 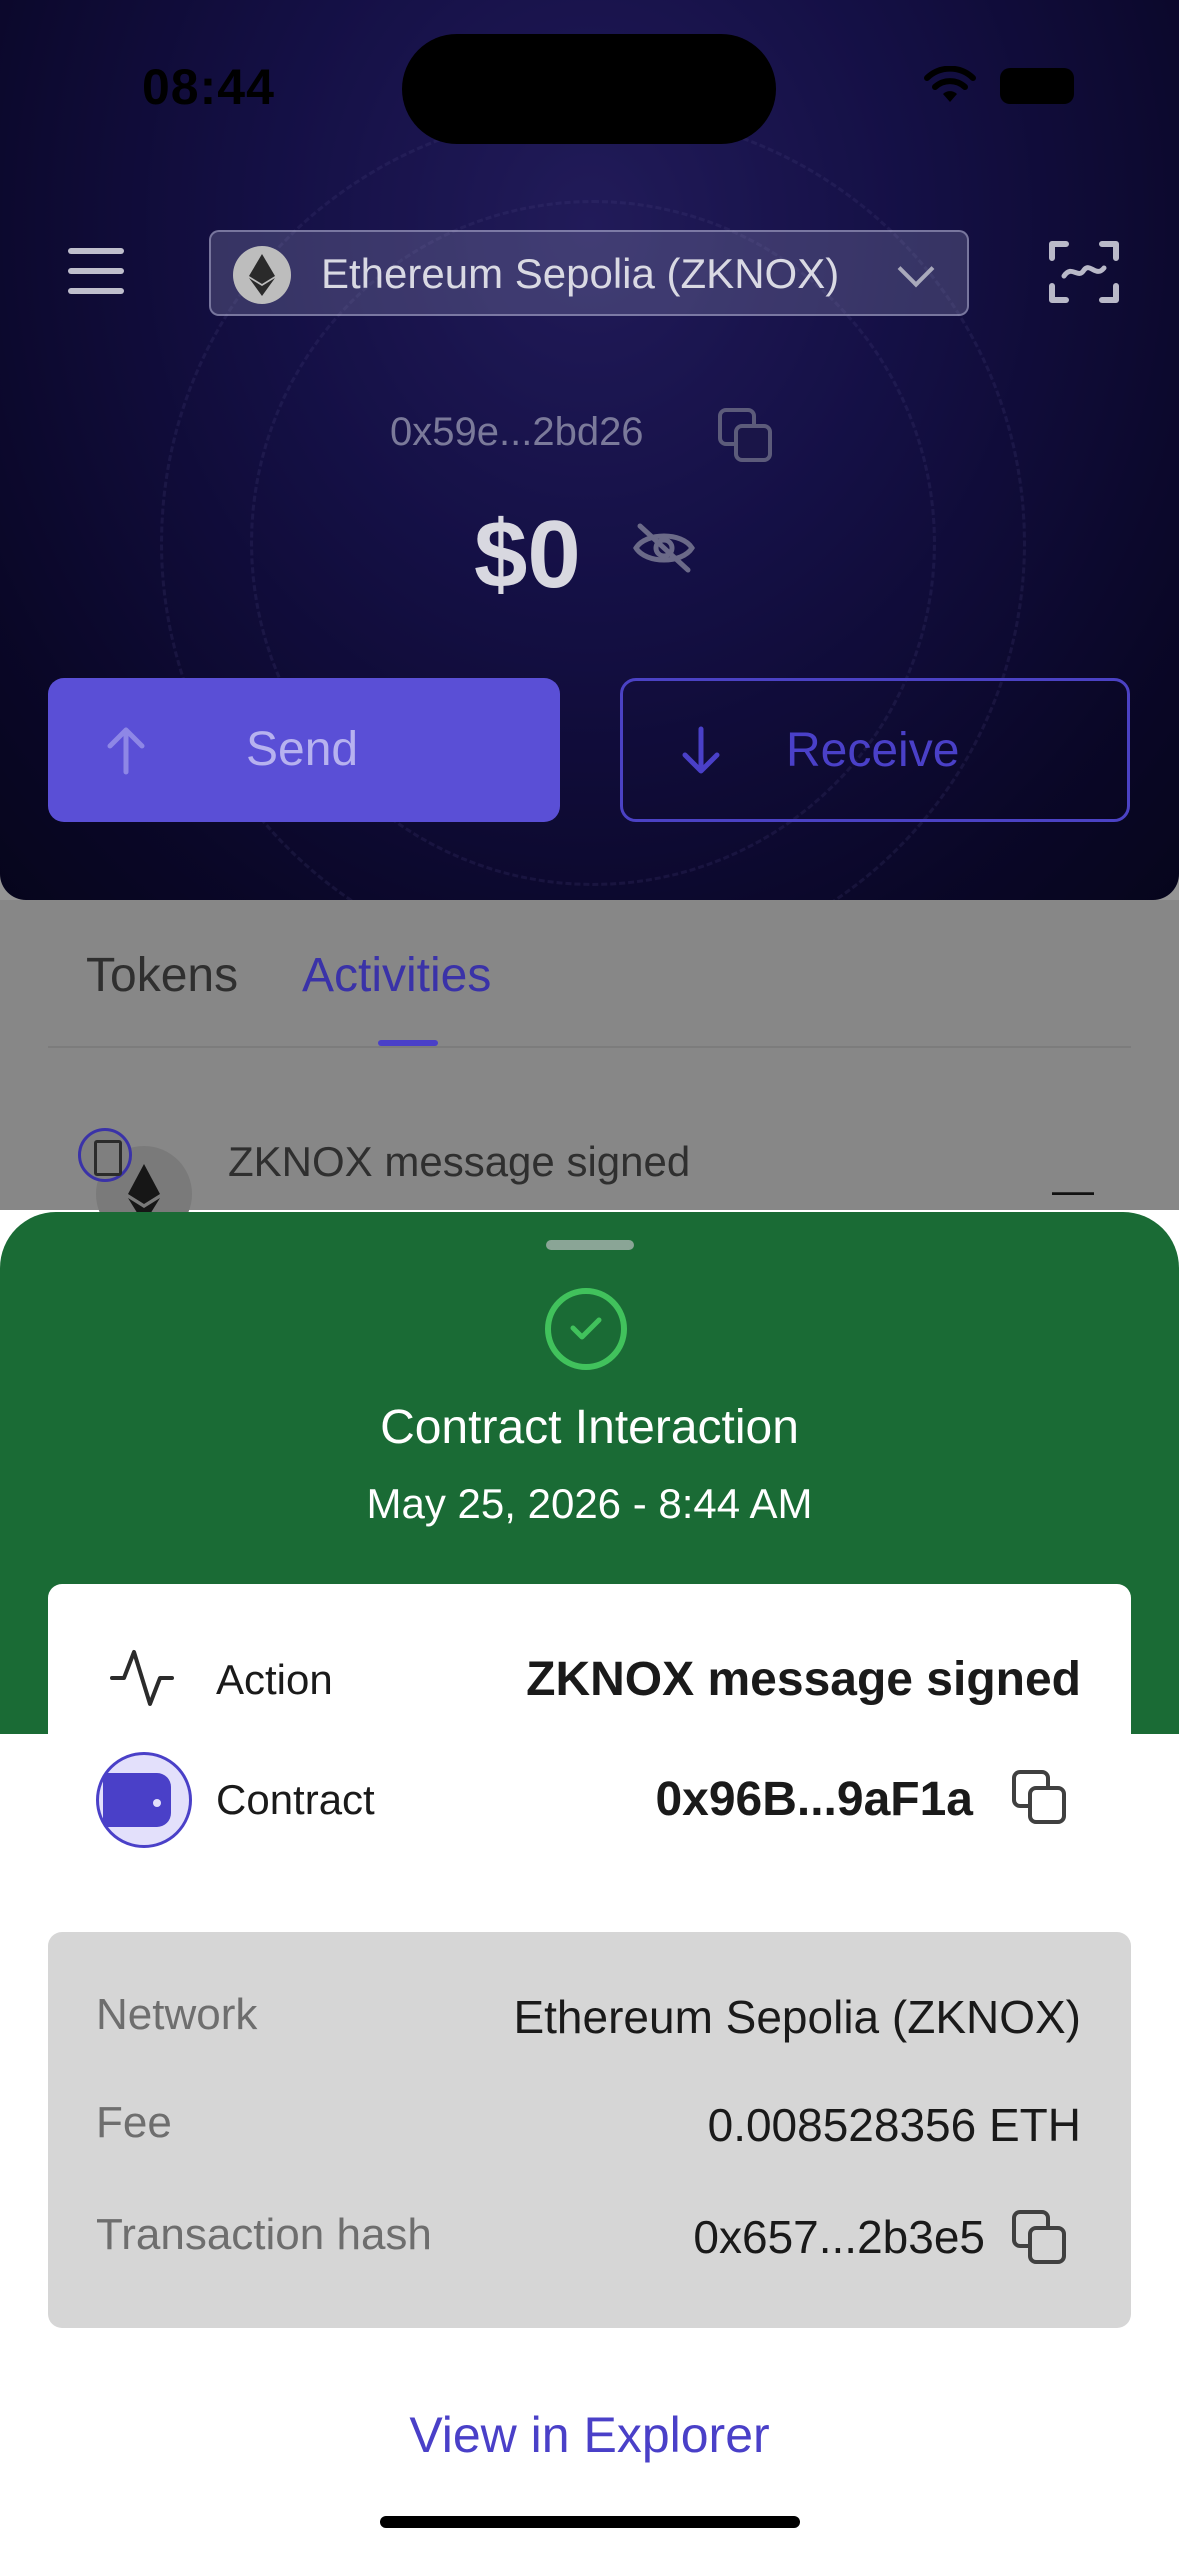 I want to click on fee-value: 0.008528356 ETH, so click(x=894, y=2125).